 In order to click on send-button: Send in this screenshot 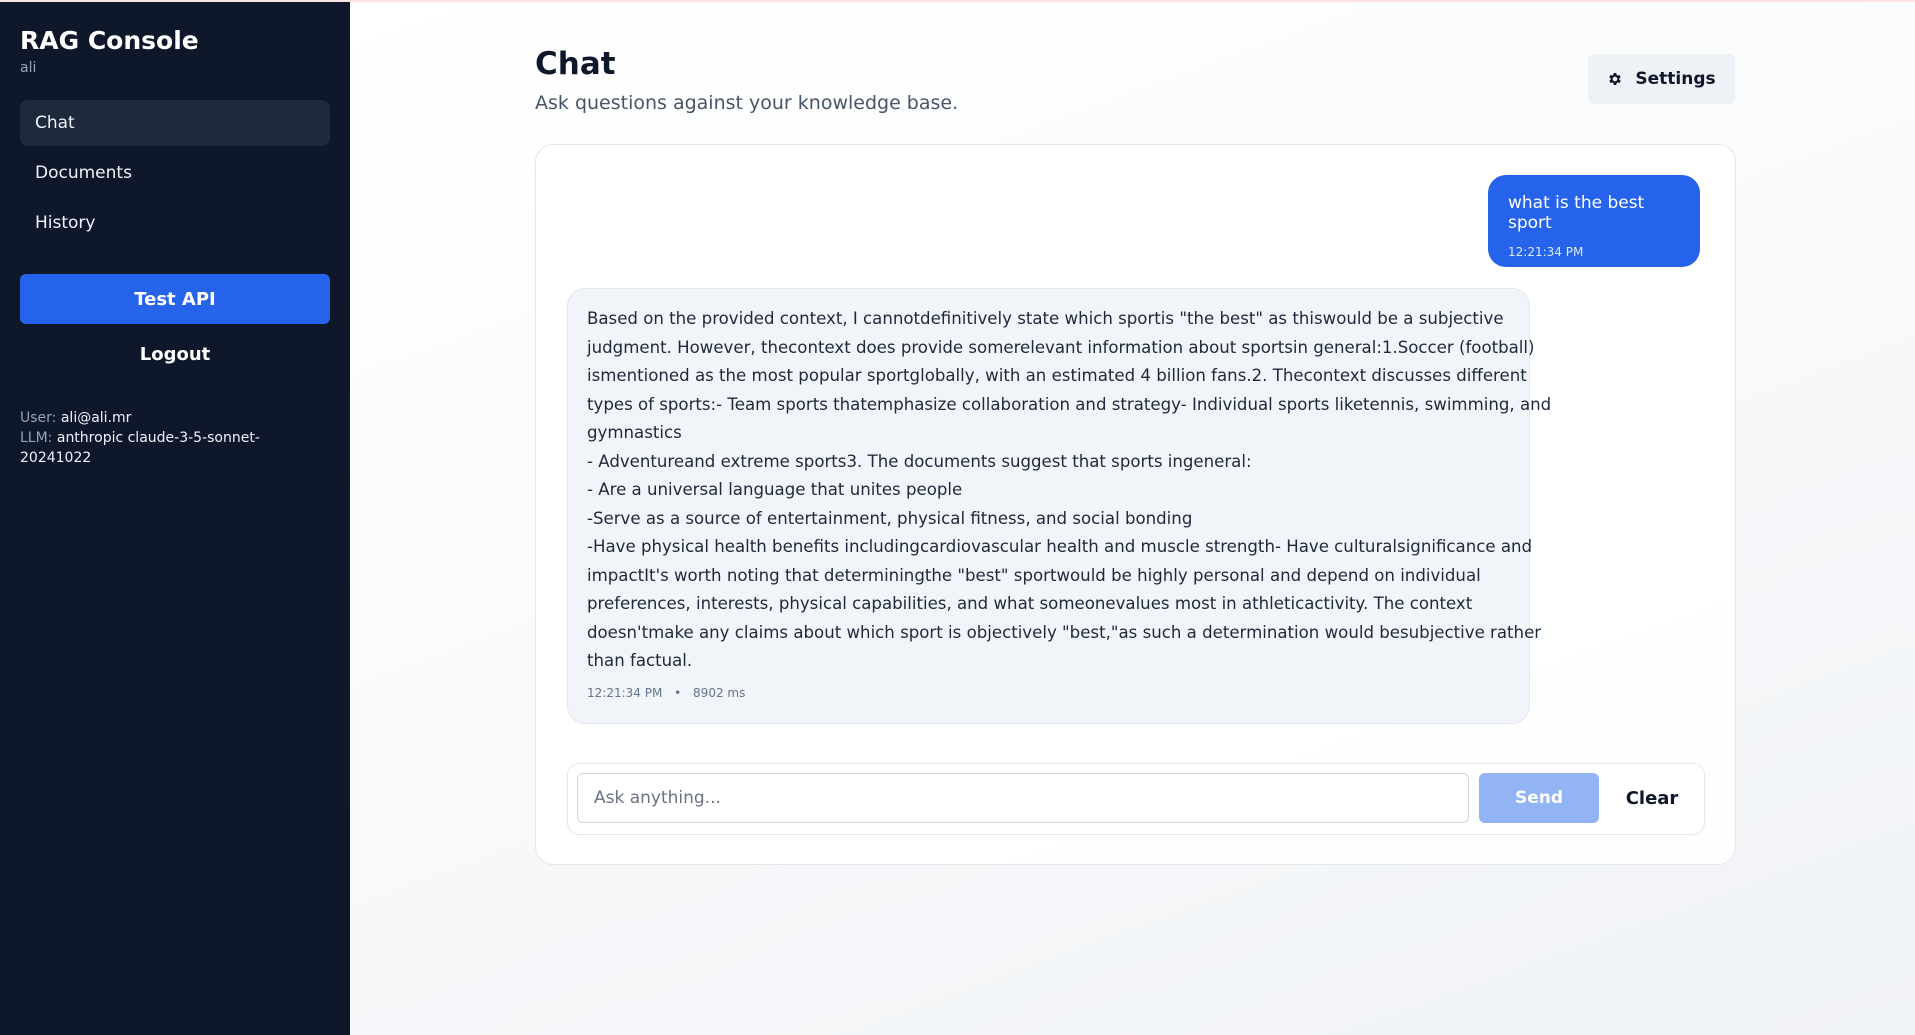, I will do `click(1539, 798)`.